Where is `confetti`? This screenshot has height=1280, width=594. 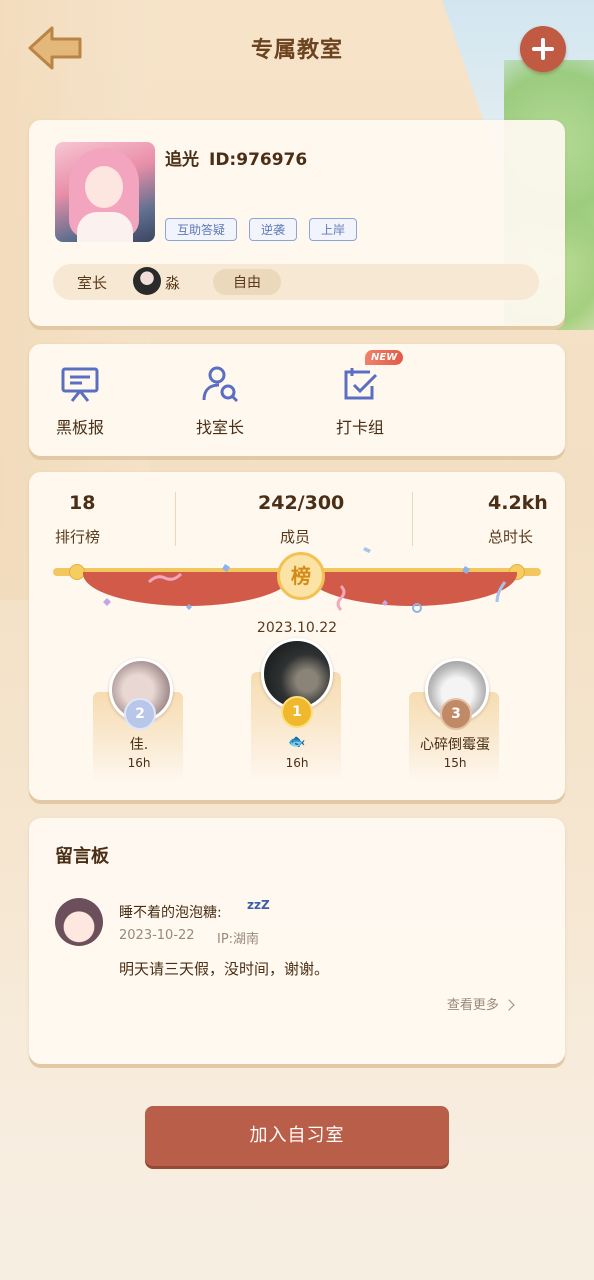
confetti is located at coordinates (305, 580).